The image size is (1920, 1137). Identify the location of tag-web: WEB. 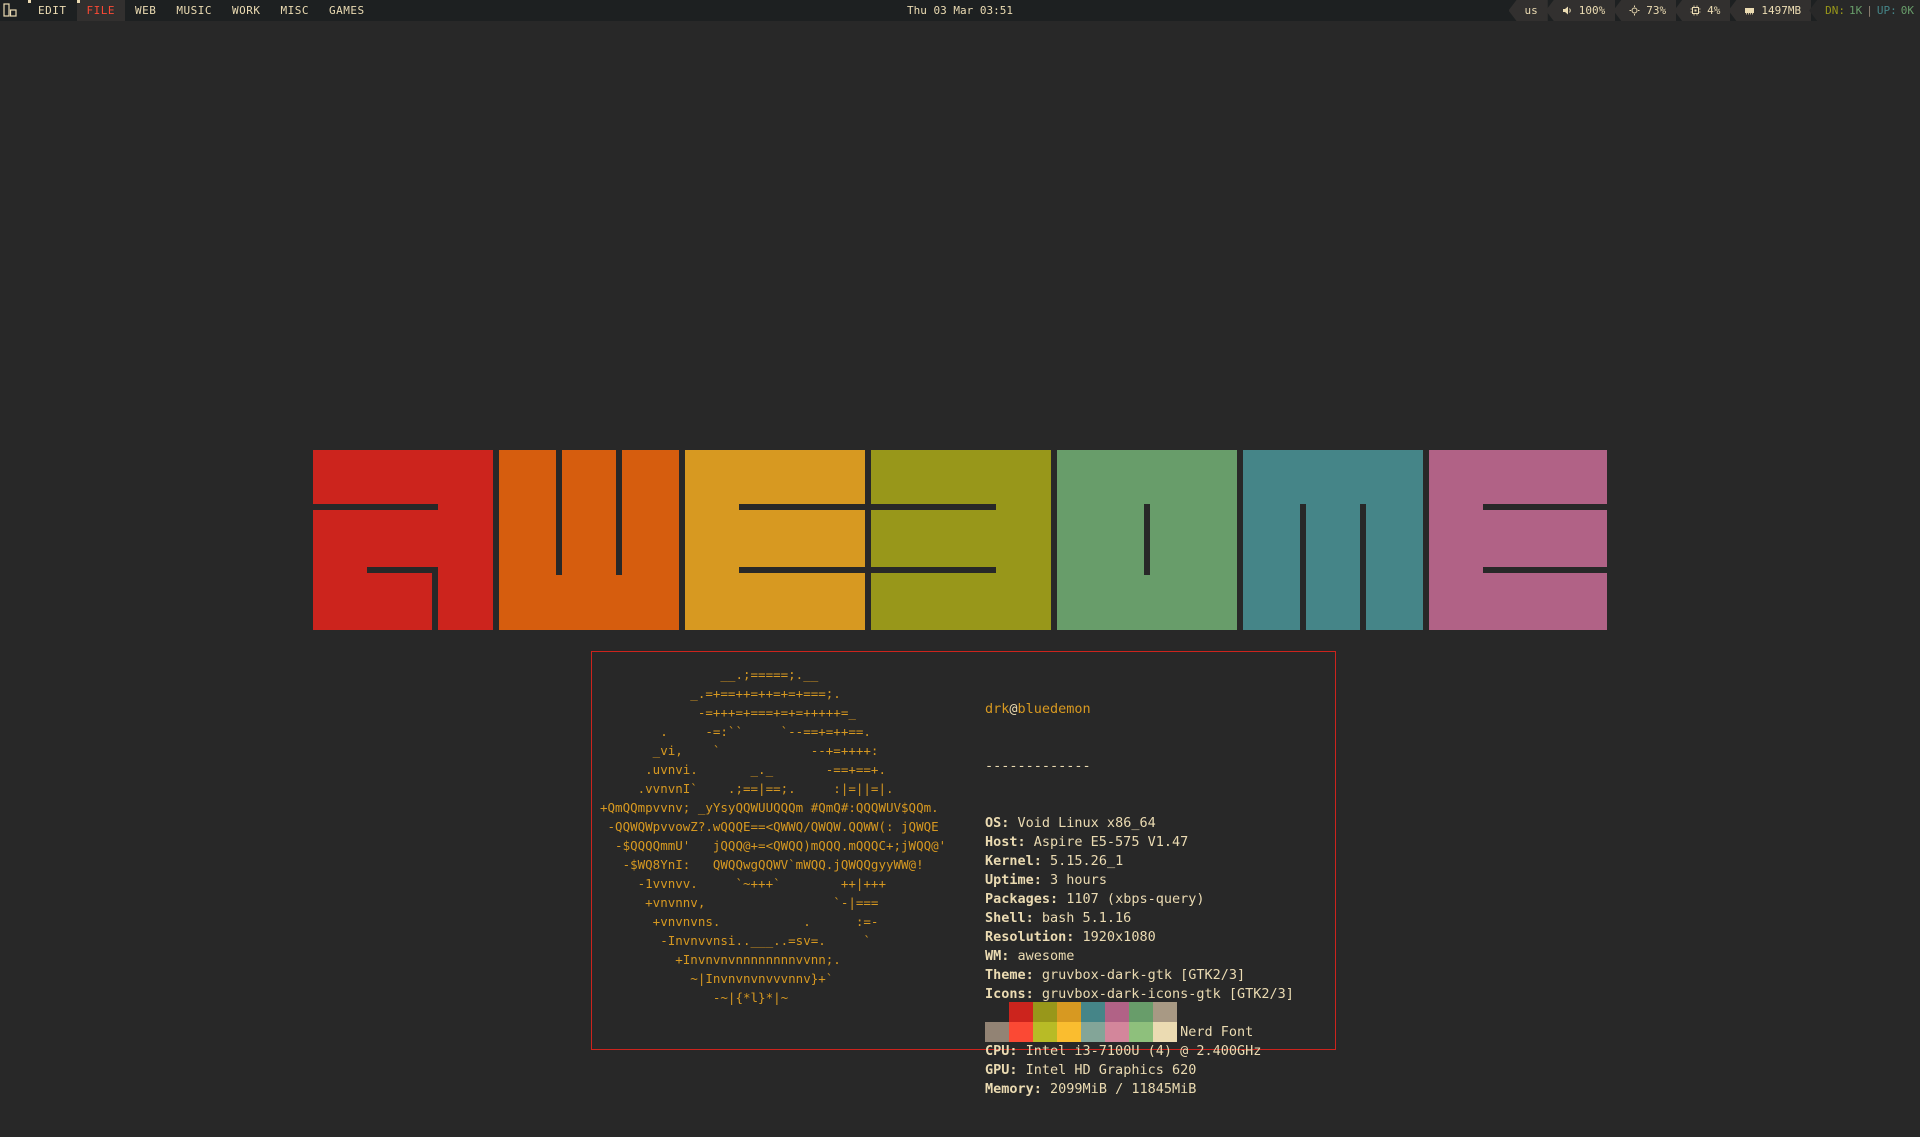
(145, 10).